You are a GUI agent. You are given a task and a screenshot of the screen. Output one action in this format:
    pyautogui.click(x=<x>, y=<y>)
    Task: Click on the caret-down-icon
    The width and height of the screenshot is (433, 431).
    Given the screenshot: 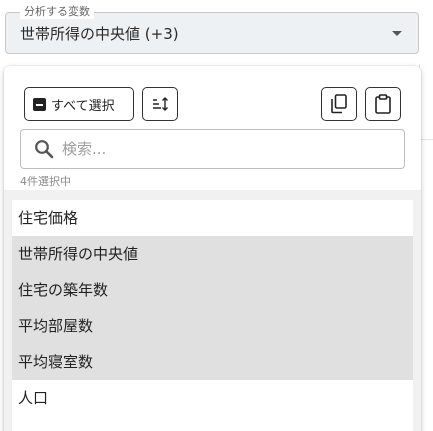 What is the action you would take?
    pyautogui.click(x=397, y=33)
    